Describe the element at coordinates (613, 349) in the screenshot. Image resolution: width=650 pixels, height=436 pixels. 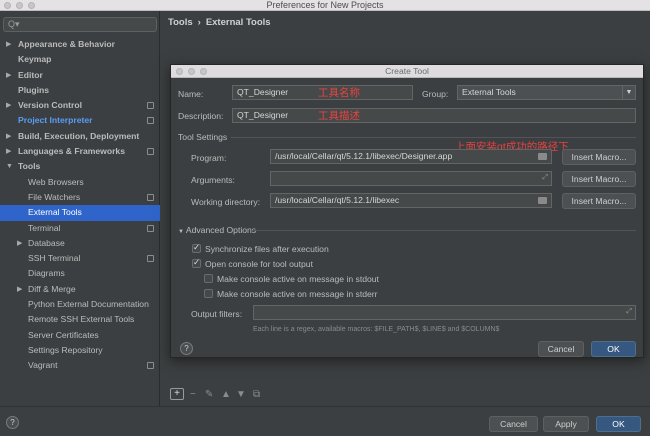
I see `dialog-ok-button: OK` at that location.